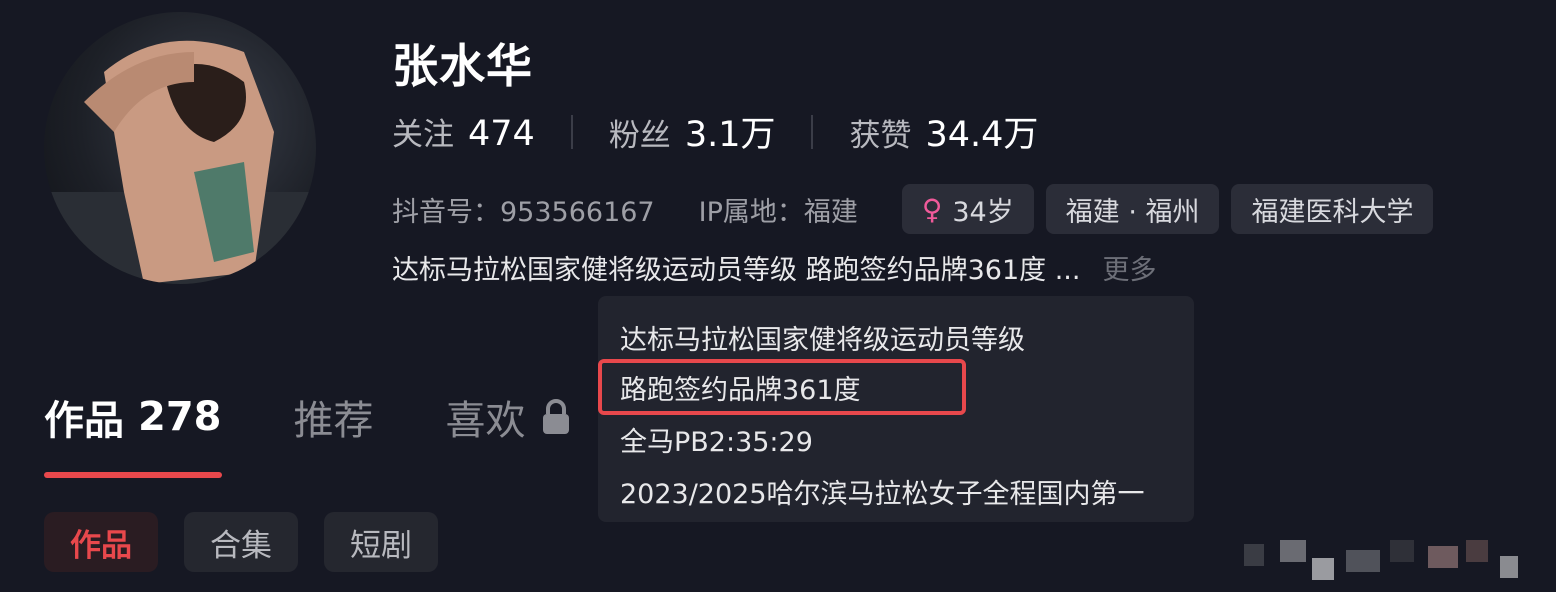 This screenshot has height=592, width=1556. What do you see at coordinates (333, 421) in the screenshot?
I see `tab-recommend-label: 推荐` at bounding box center [333, 421].